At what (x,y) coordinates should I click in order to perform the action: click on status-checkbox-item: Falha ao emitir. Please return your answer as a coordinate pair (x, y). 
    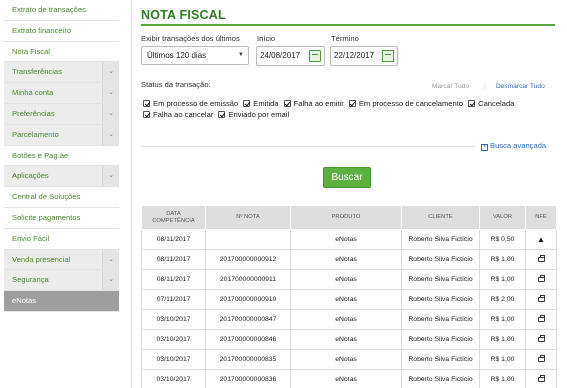
    Looking at the image, I should click on (313, 103).